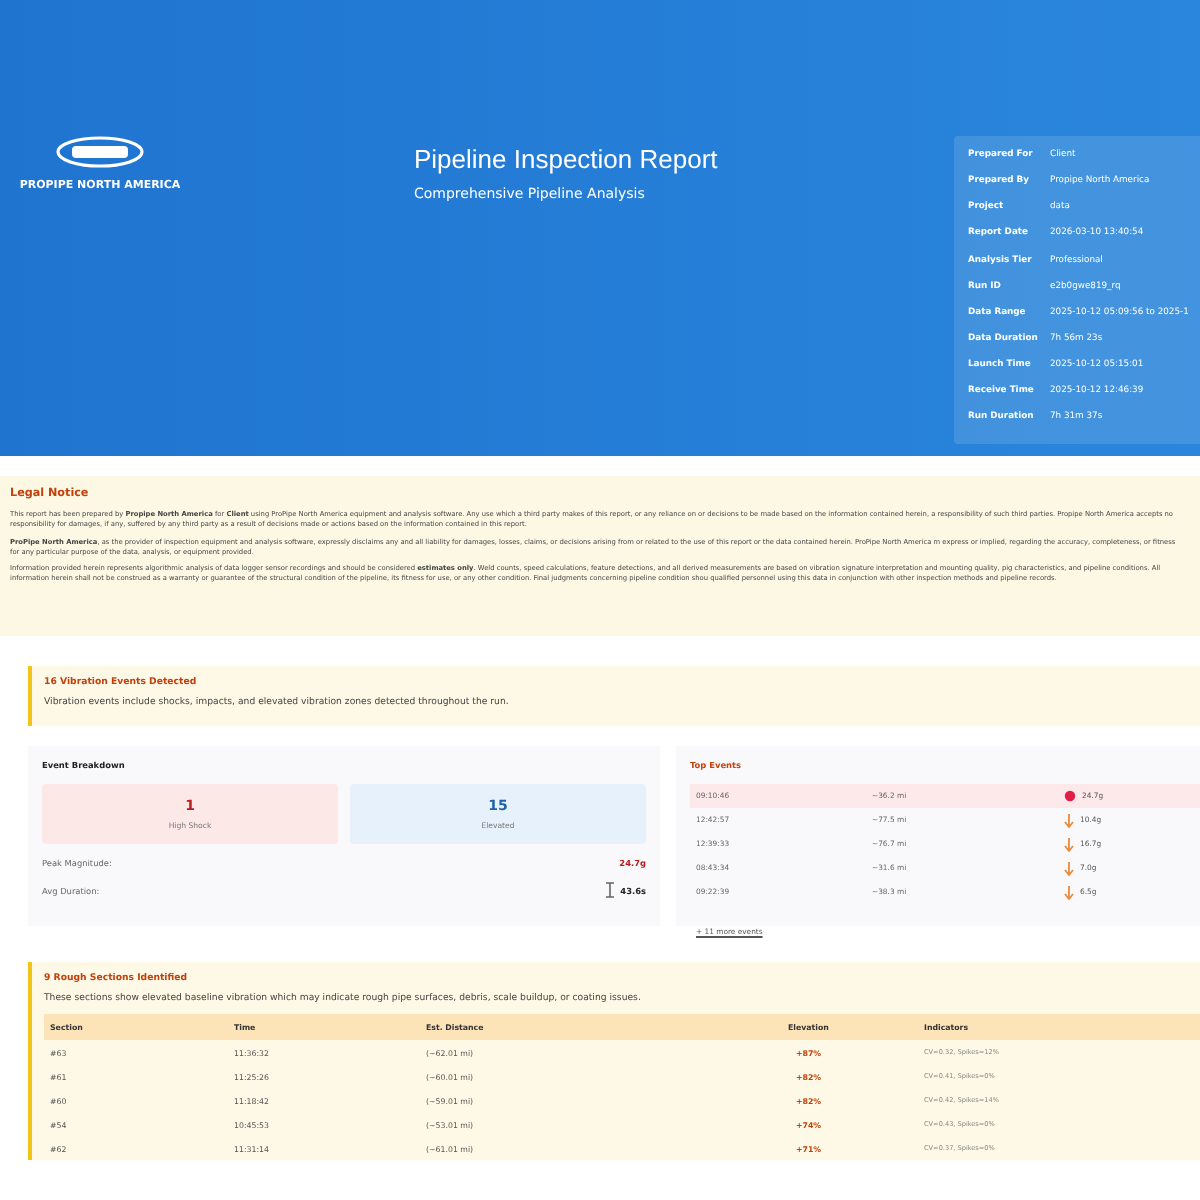 This screenshot has width=1200, height=1200. Describe the element at coordinates (610, 890) in the screenshot. I see `cursor-icon` at that location.